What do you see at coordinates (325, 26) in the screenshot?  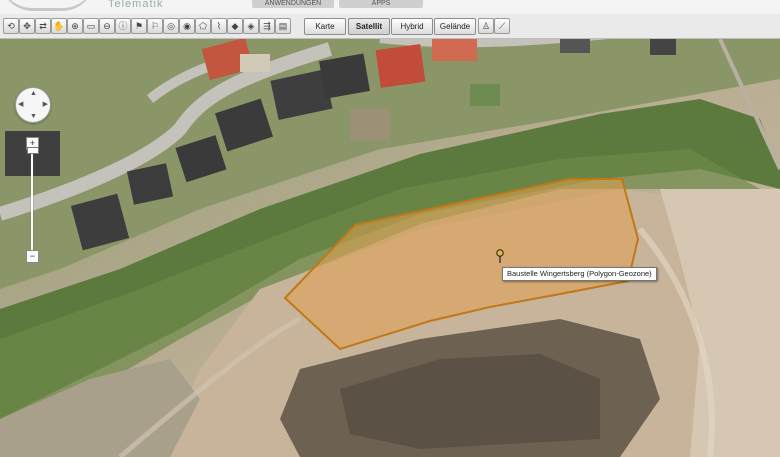 I see `map-type-karte: Karte` at bounding box center [325, 26].